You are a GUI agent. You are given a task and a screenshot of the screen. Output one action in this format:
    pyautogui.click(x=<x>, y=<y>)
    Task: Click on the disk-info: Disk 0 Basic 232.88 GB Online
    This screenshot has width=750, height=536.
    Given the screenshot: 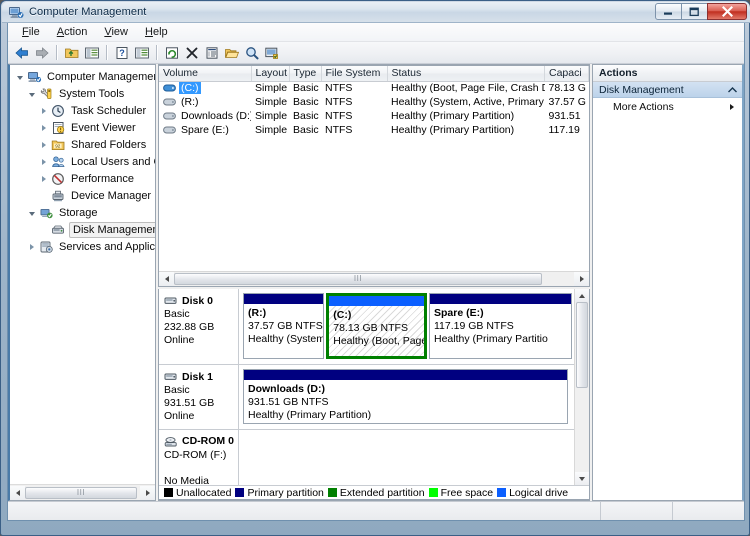 What is the action you would take?
    pyautogui.click(x=199, y=327)
    